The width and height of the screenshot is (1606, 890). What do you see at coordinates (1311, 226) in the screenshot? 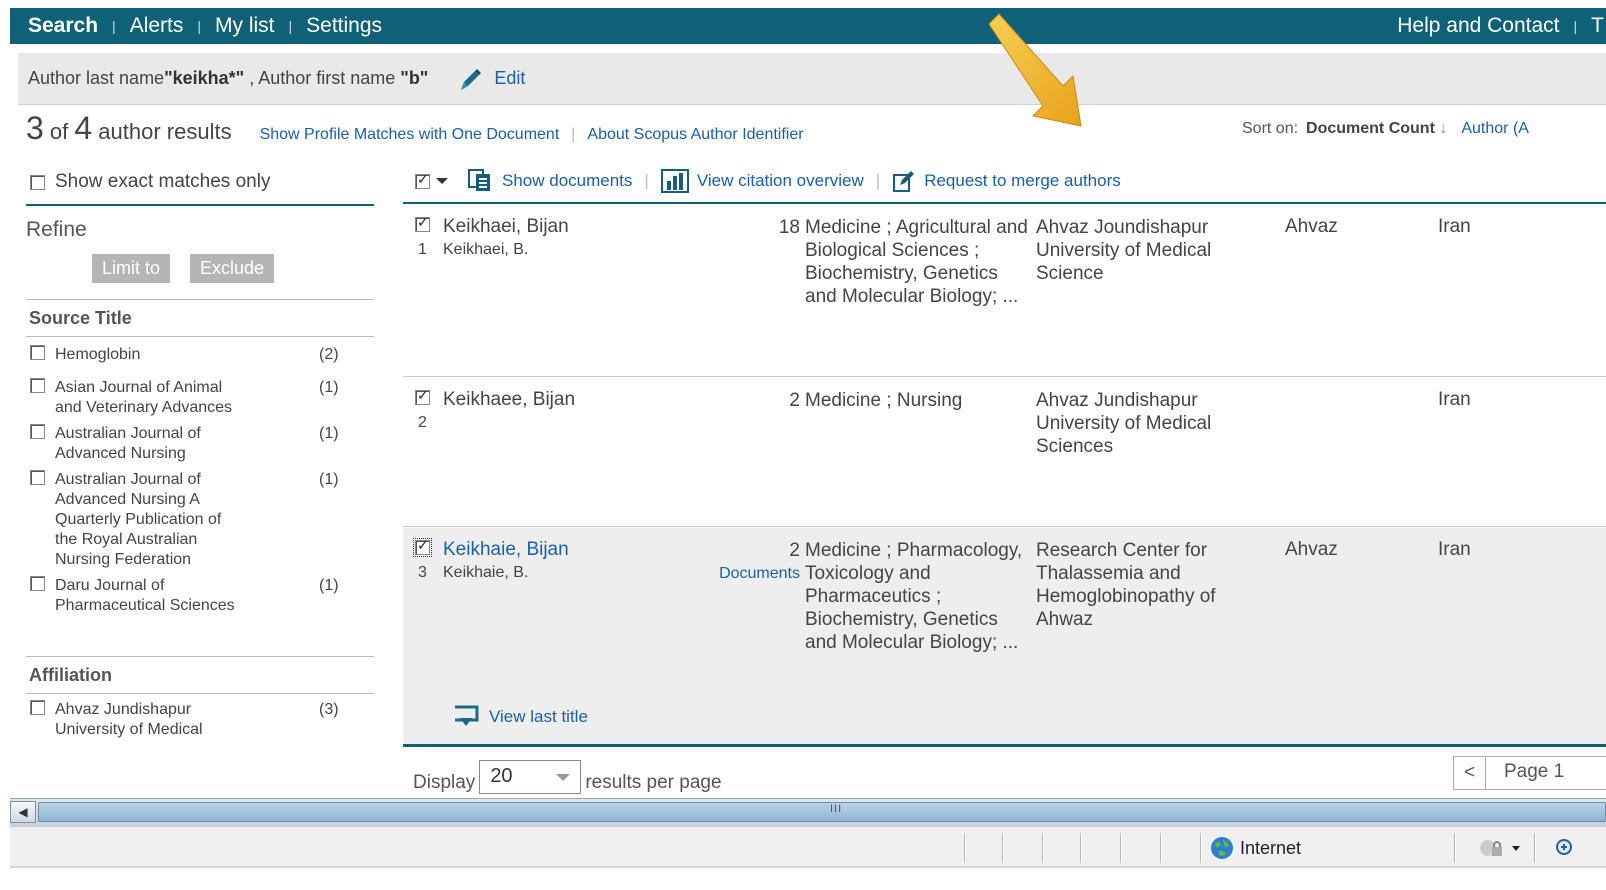
I see `city: Ahvaz` at bounding box center [1311, 226].